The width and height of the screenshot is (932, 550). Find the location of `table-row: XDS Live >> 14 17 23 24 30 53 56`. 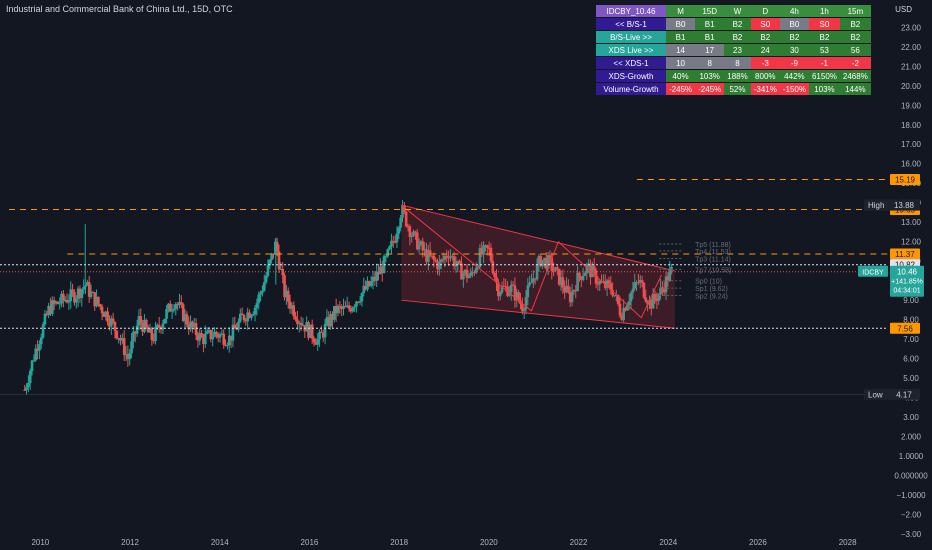

table-row: XDS Live >> 14 17 23 24 30 53 56 is located at coordinates (733, 50).